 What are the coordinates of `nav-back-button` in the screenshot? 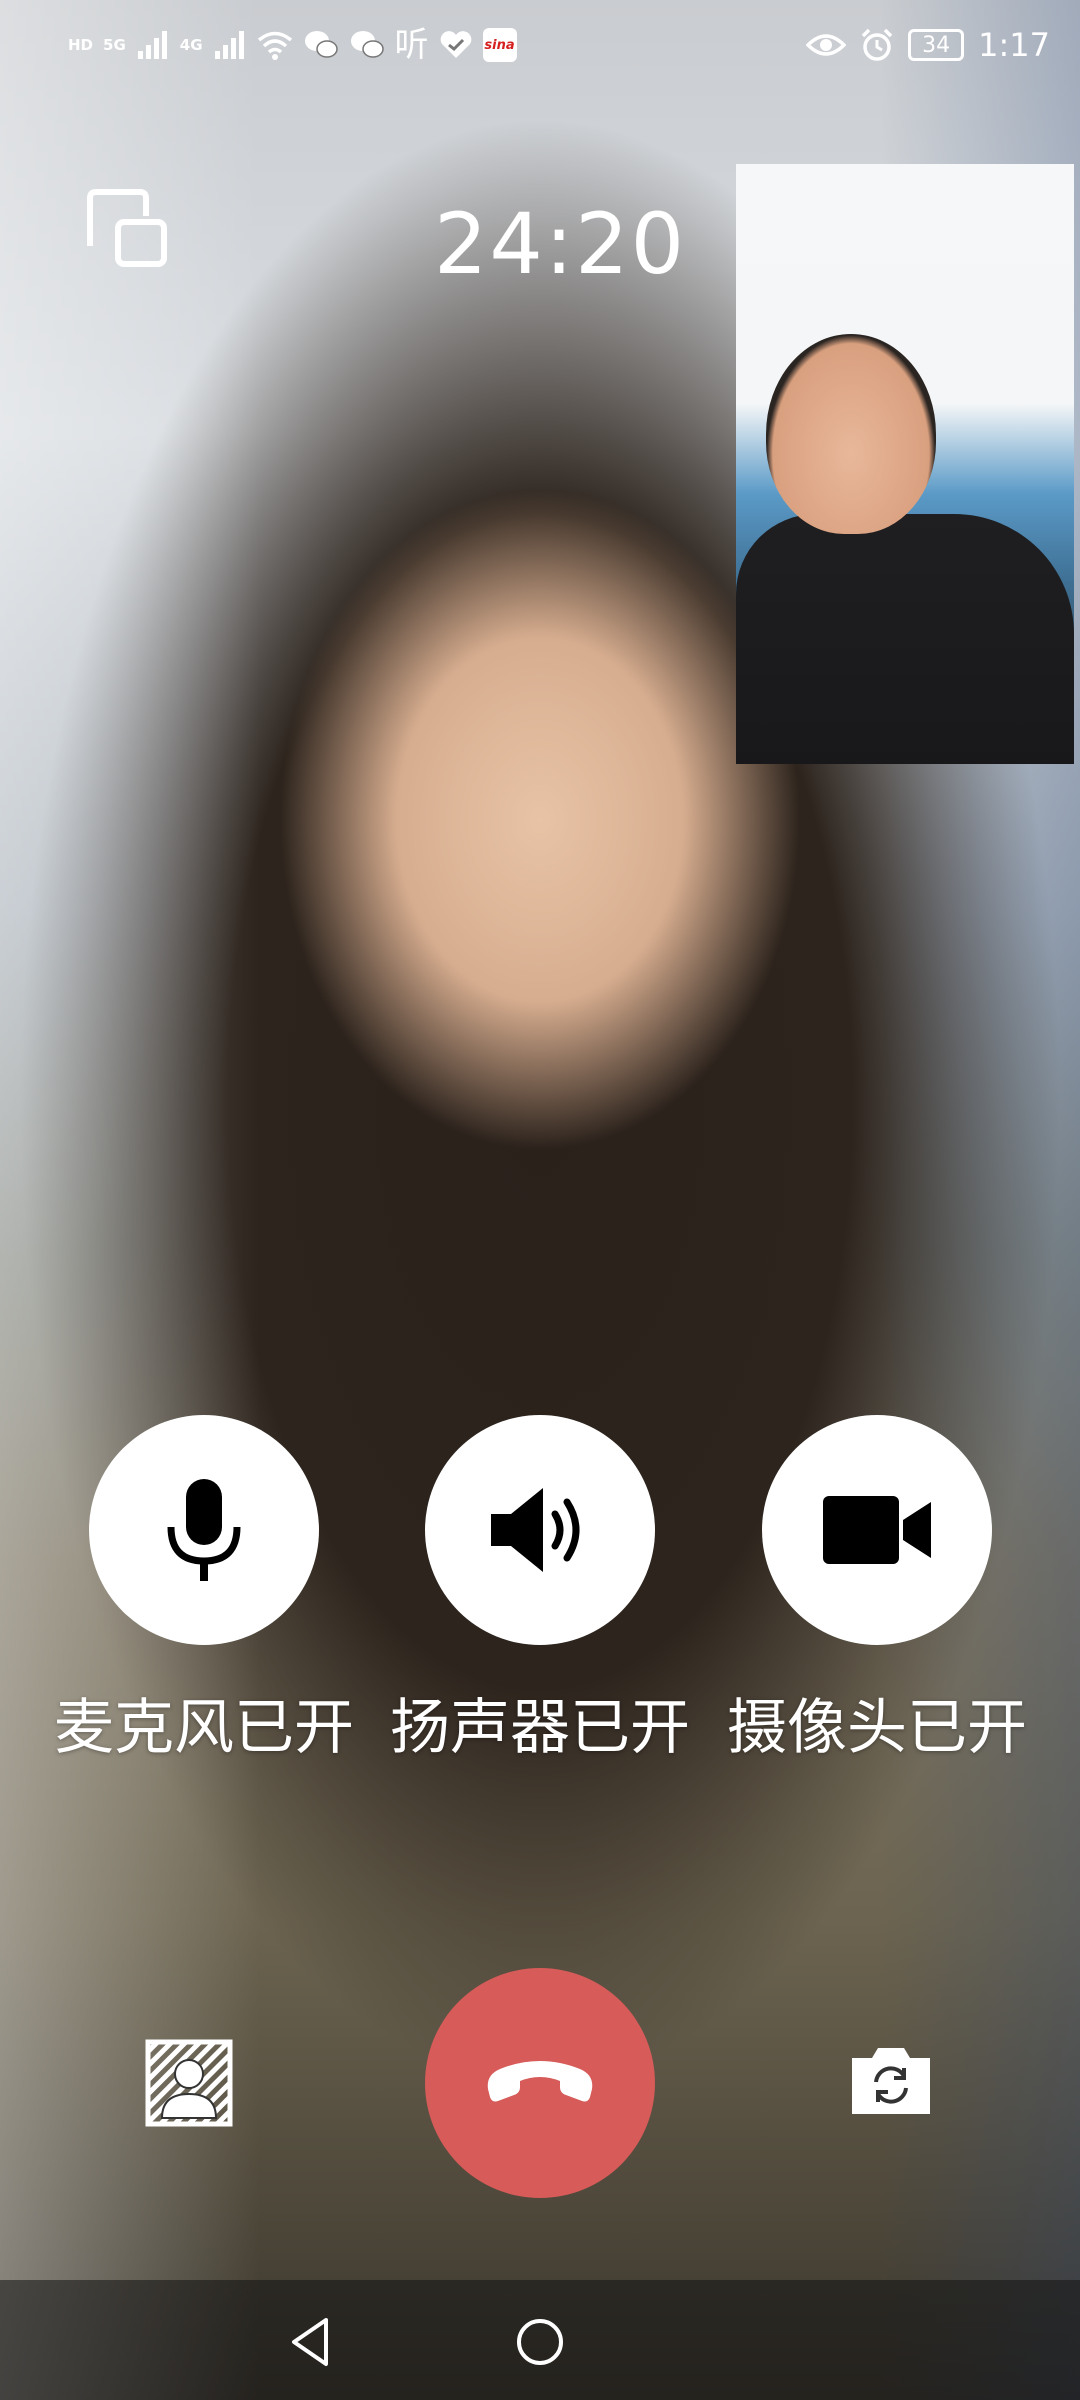 It's located at (312, 2342).